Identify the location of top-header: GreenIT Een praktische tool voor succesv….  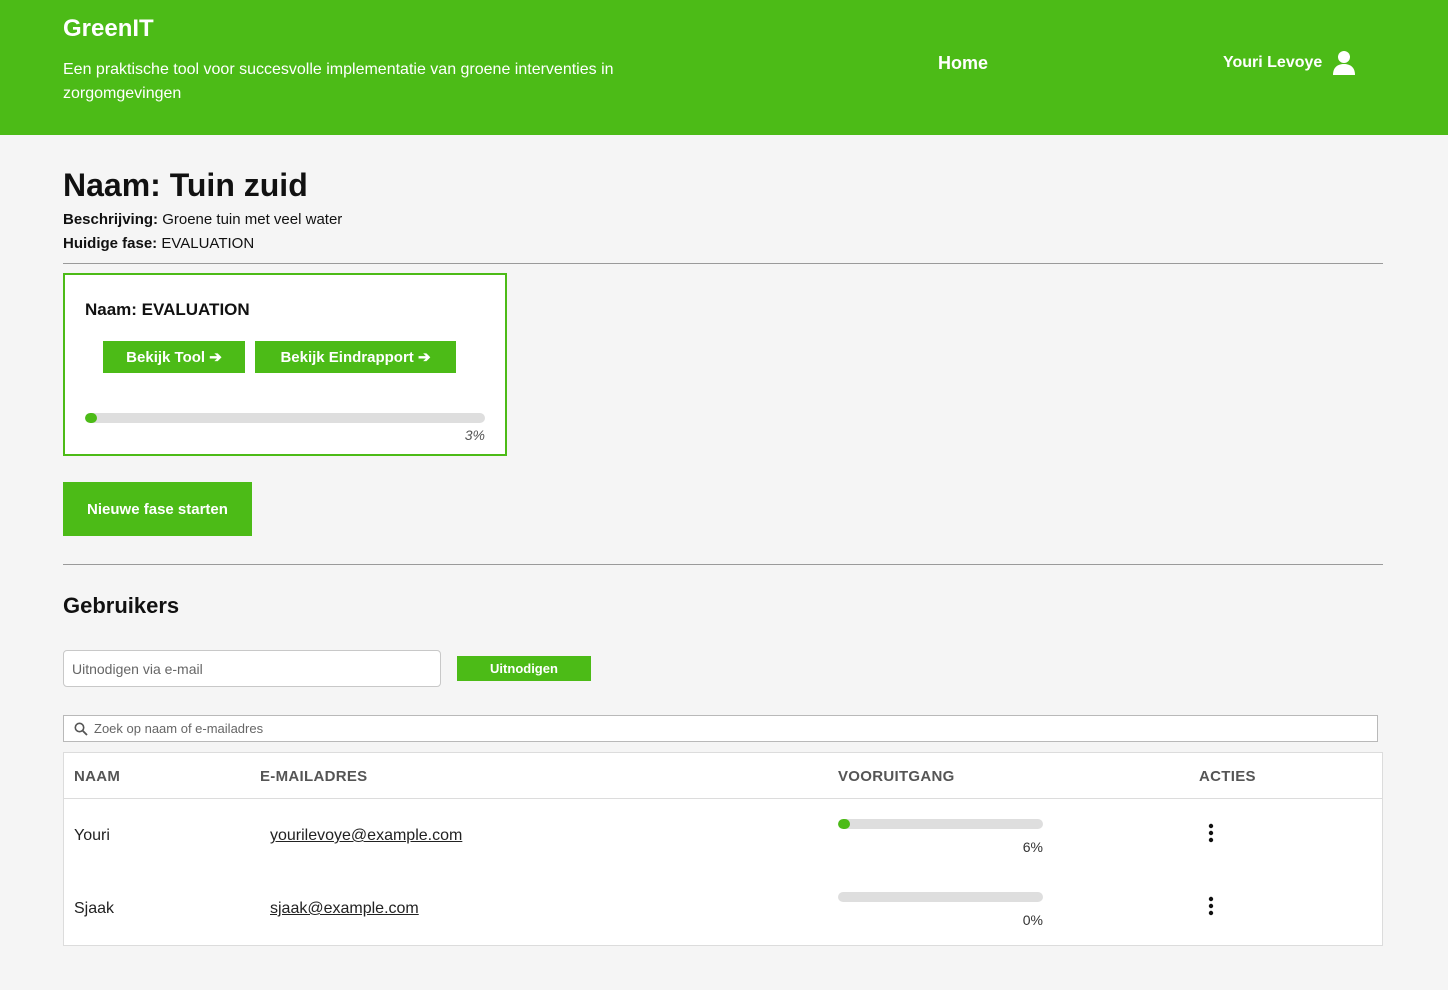
(724, 67).